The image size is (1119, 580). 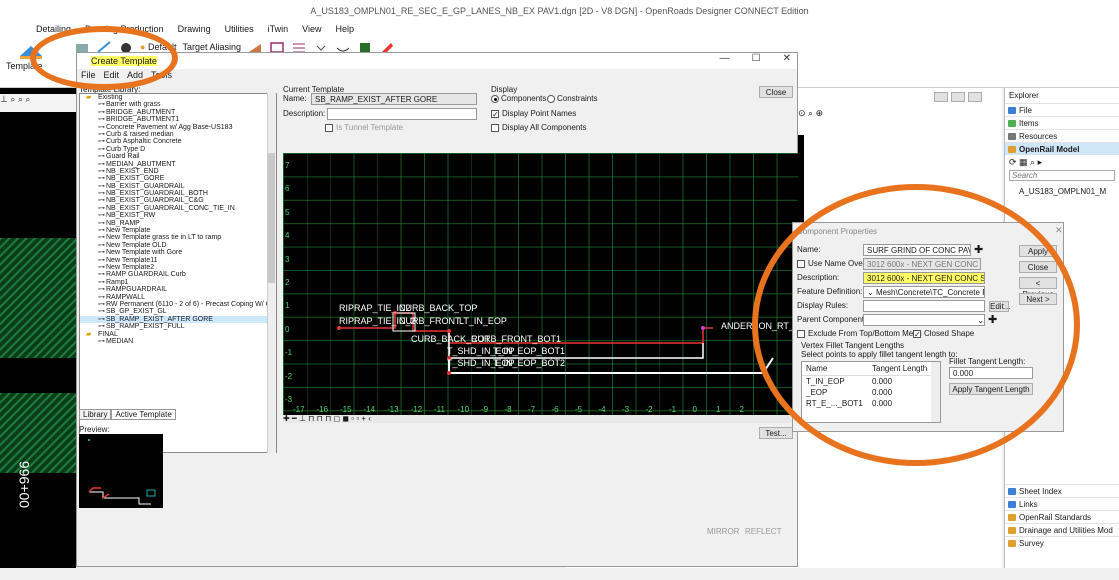 What do you see at coordinates (975, 97) in the screenshot?
I see `view-close-button` at bounding box center [975, 97].